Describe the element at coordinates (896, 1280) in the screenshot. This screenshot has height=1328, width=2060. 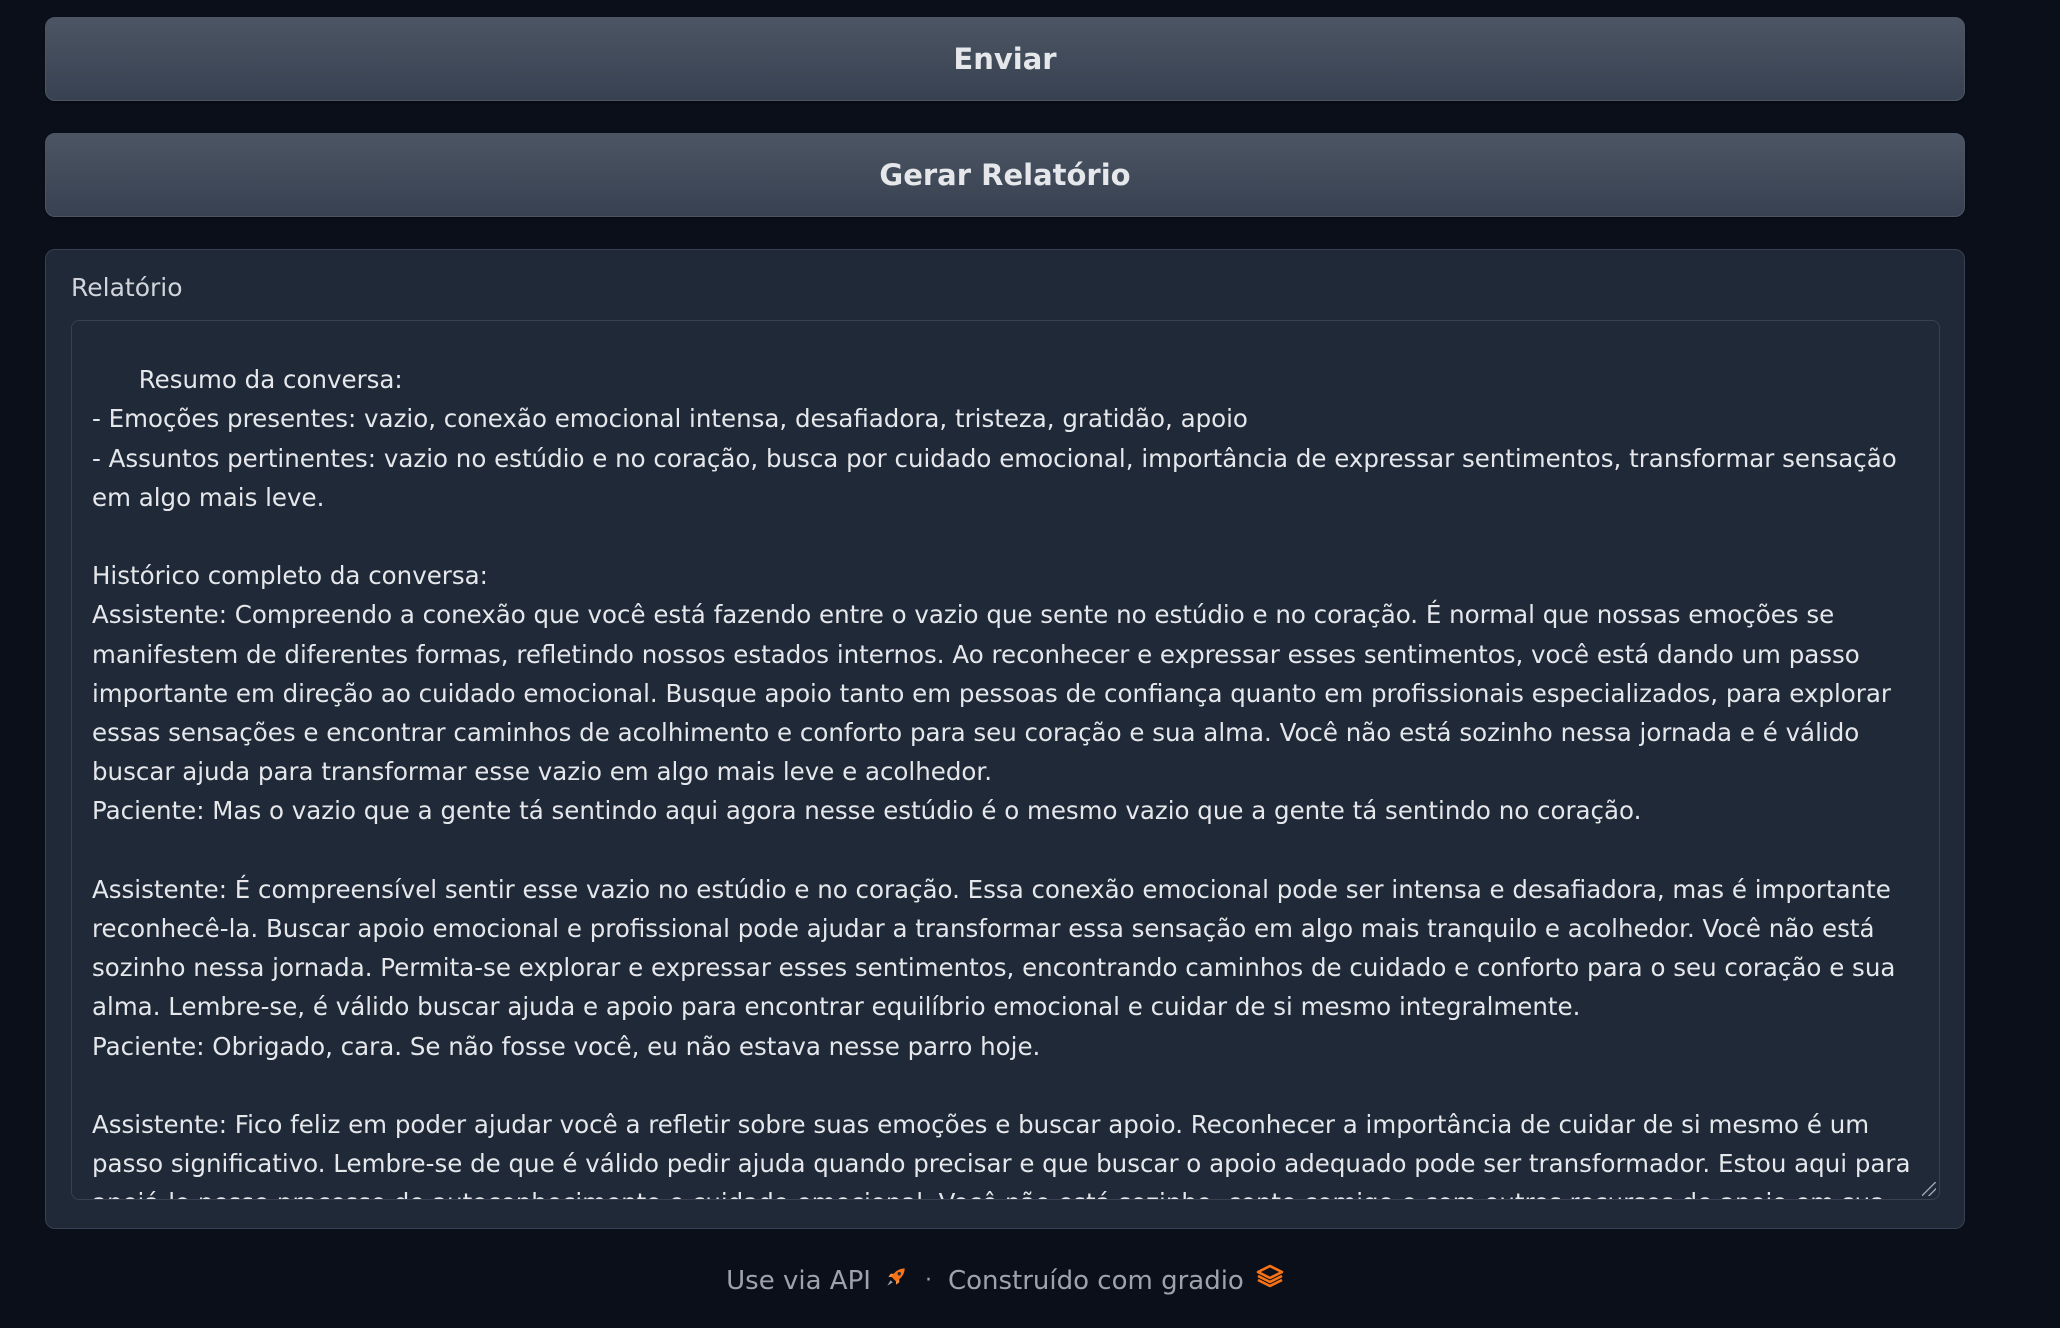
I see `rocket-icon` at that location.